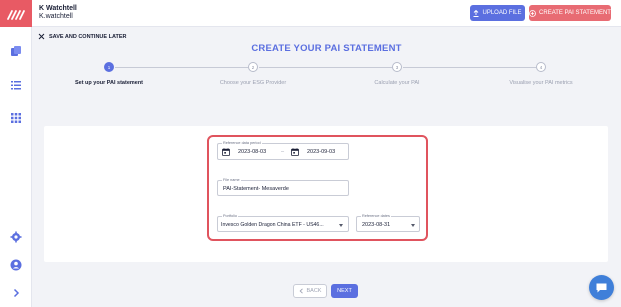  What do you see at coordinates (230, 216) in the screenshot?
I see `portfolio-label: Portfolio` at bounding box center [230, 216].